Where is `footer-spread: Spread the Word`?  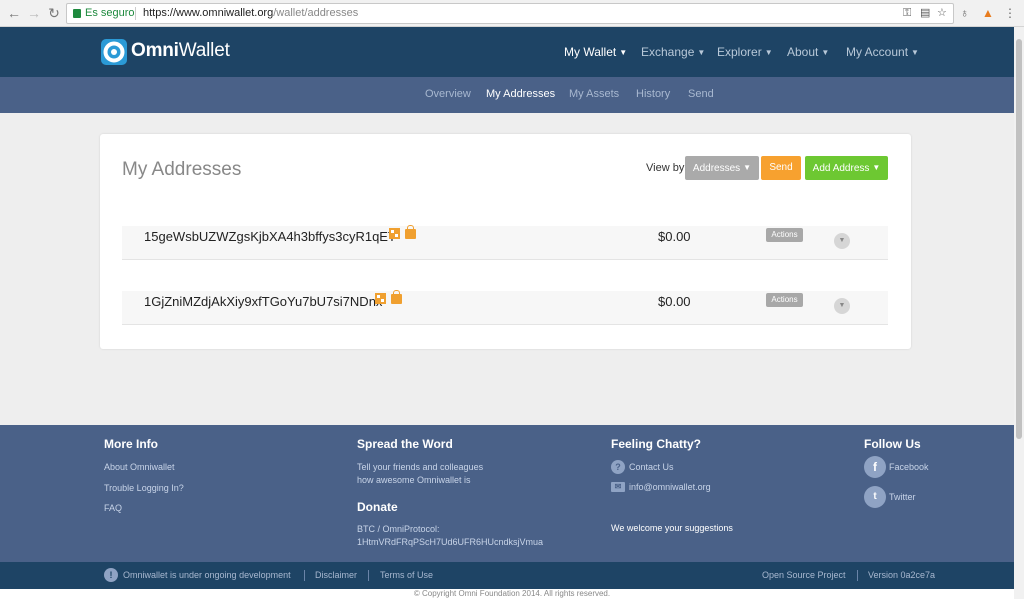 footer-spread: Spread the Word is located at coordinates (405, 444).